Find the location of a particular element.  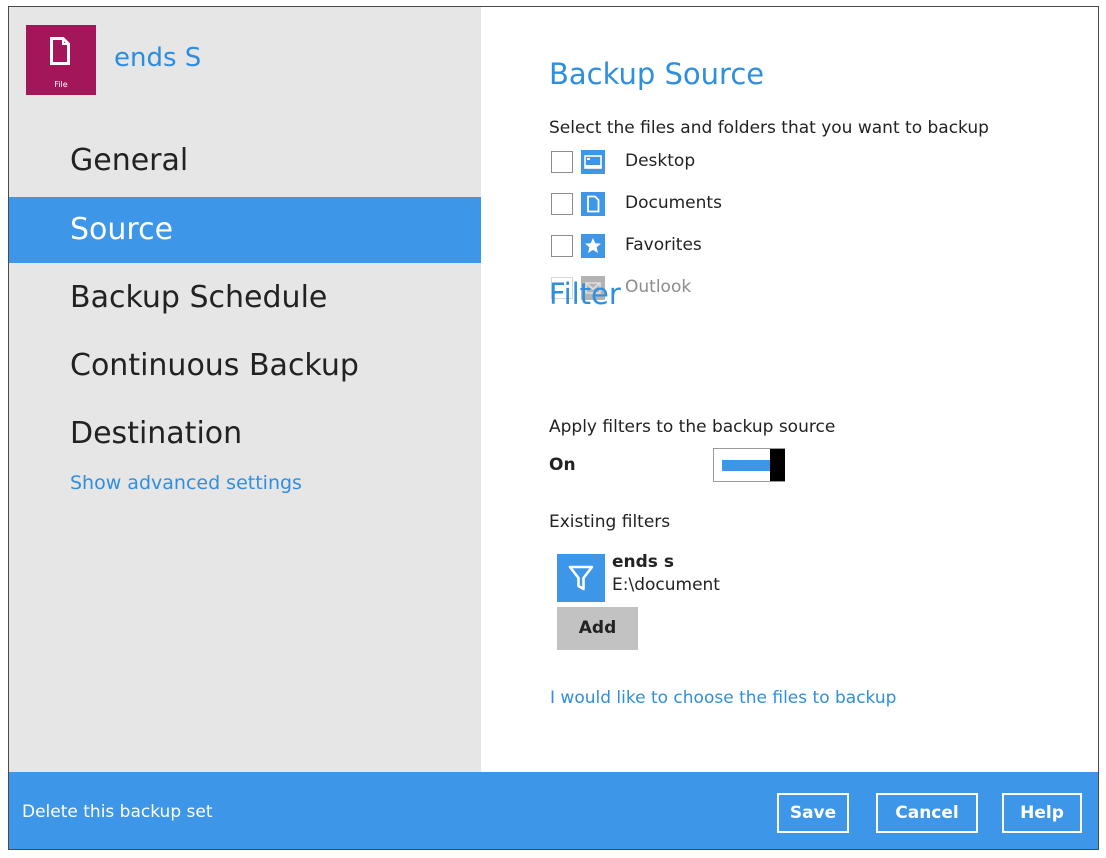

outlook-label: Outlook is located at coordinates (658, 287).